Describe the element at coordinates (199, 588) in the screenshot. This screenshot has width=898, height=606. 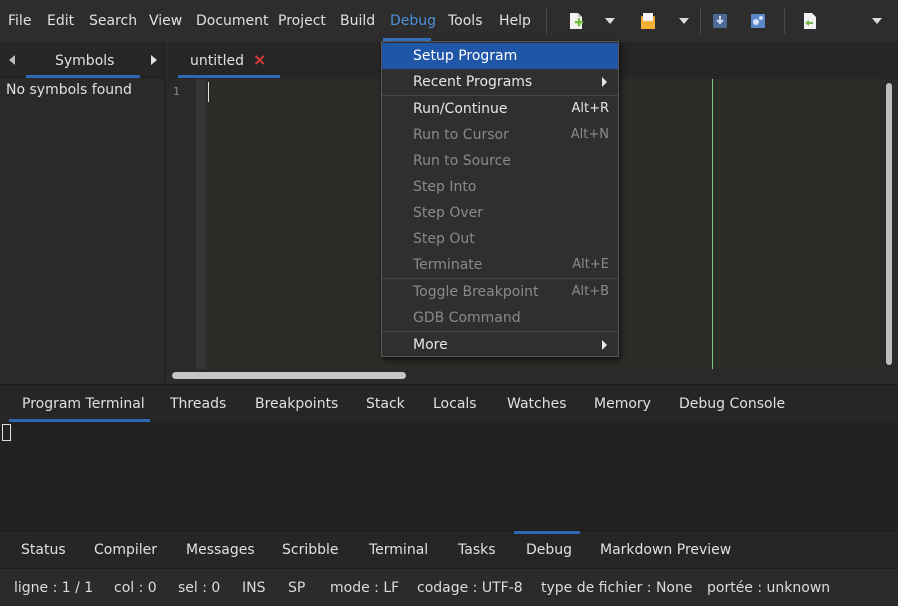
I see `status-sel: sel : 0` at that location.